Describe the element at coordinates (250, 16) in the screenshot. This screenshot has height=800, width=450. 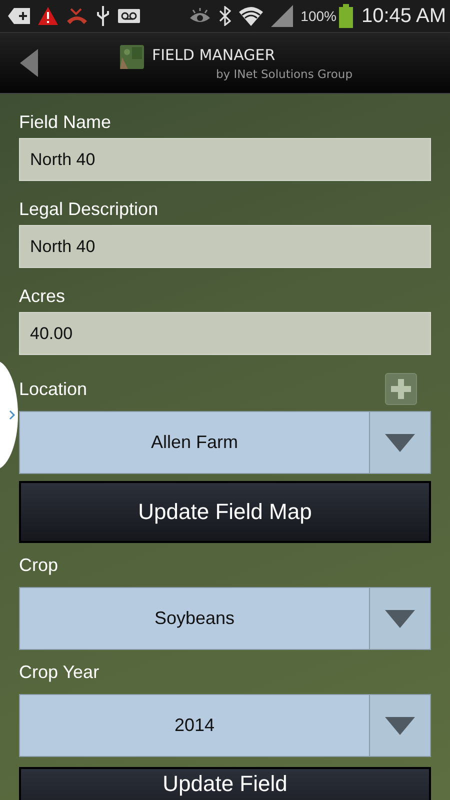
I see `wifi-icon` at that location.